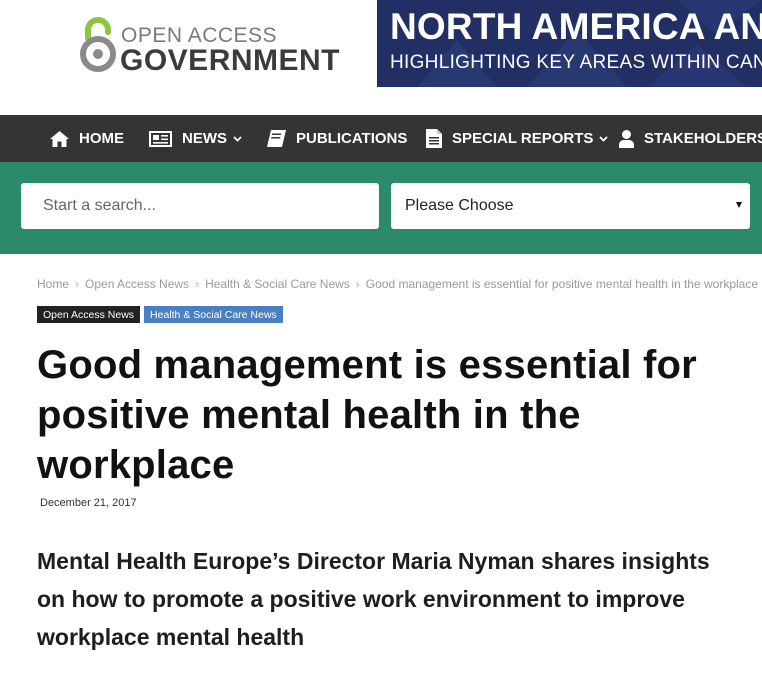 The height and width of the screenshot is (681, 762). Describe the element at coordinates (213, 314) in the screenshot. I see `tag-health-social-care-news: Health & Social Care News` at that location.